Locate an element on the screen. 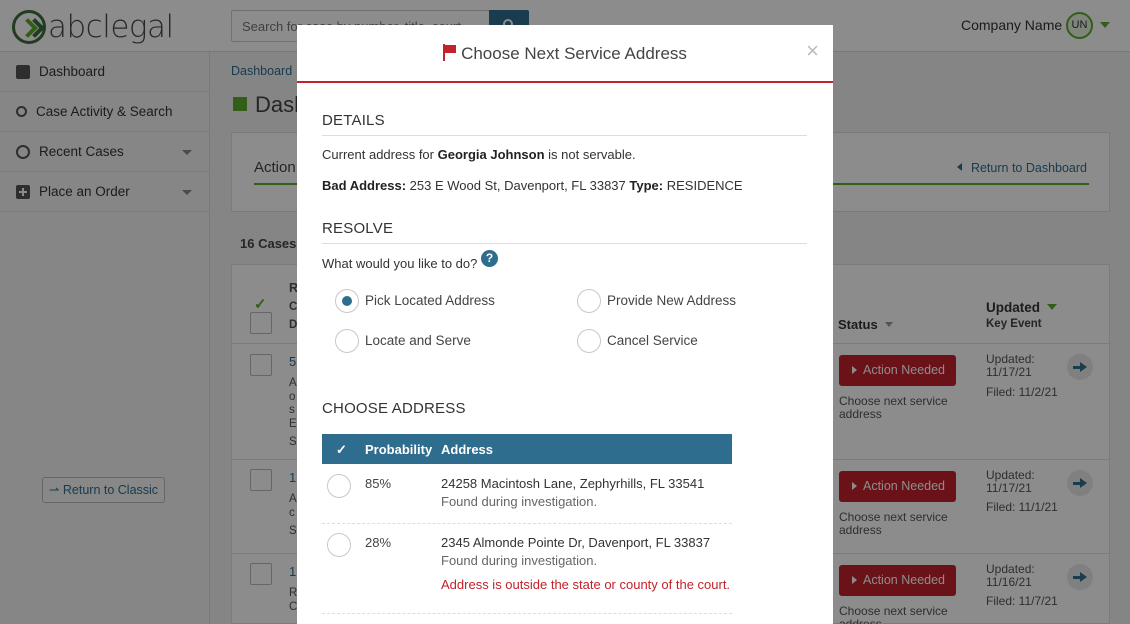 The image size is (1130, 624). modal-title-text: Choose Next Service Address is located at coordinates (574, 53).